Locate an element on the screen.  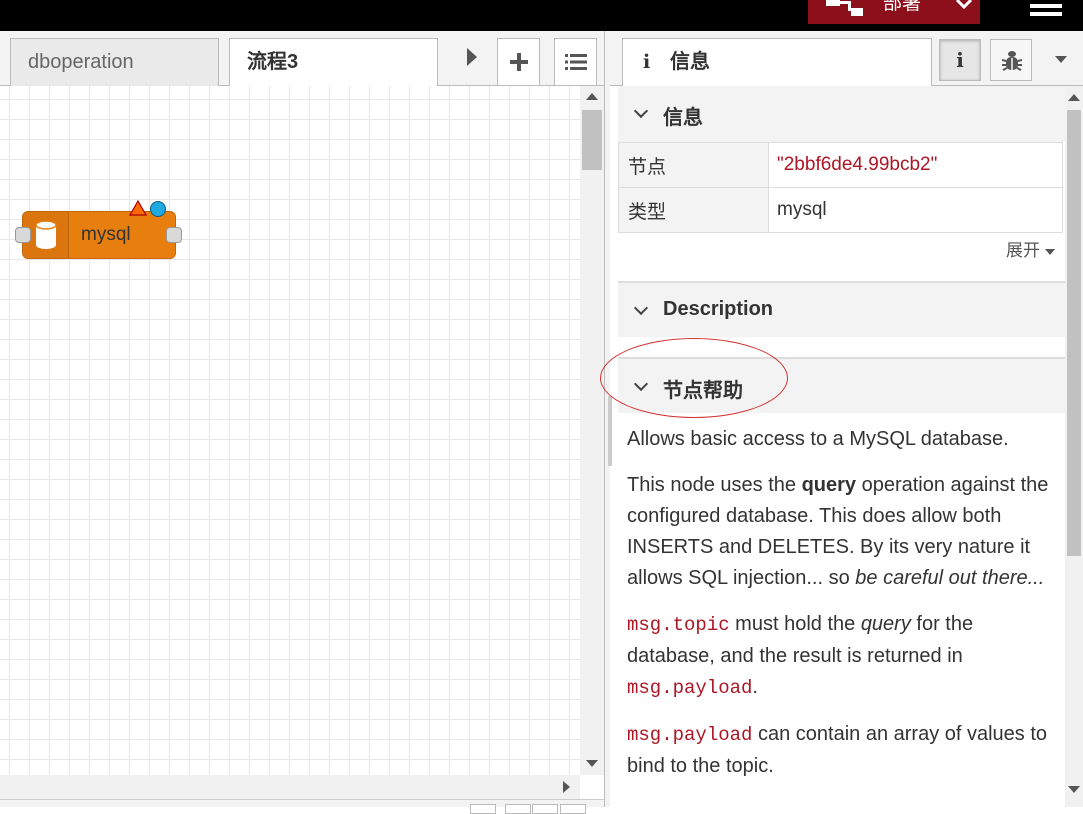
tab-info: i 信息 is located at coordinates (777, 62).